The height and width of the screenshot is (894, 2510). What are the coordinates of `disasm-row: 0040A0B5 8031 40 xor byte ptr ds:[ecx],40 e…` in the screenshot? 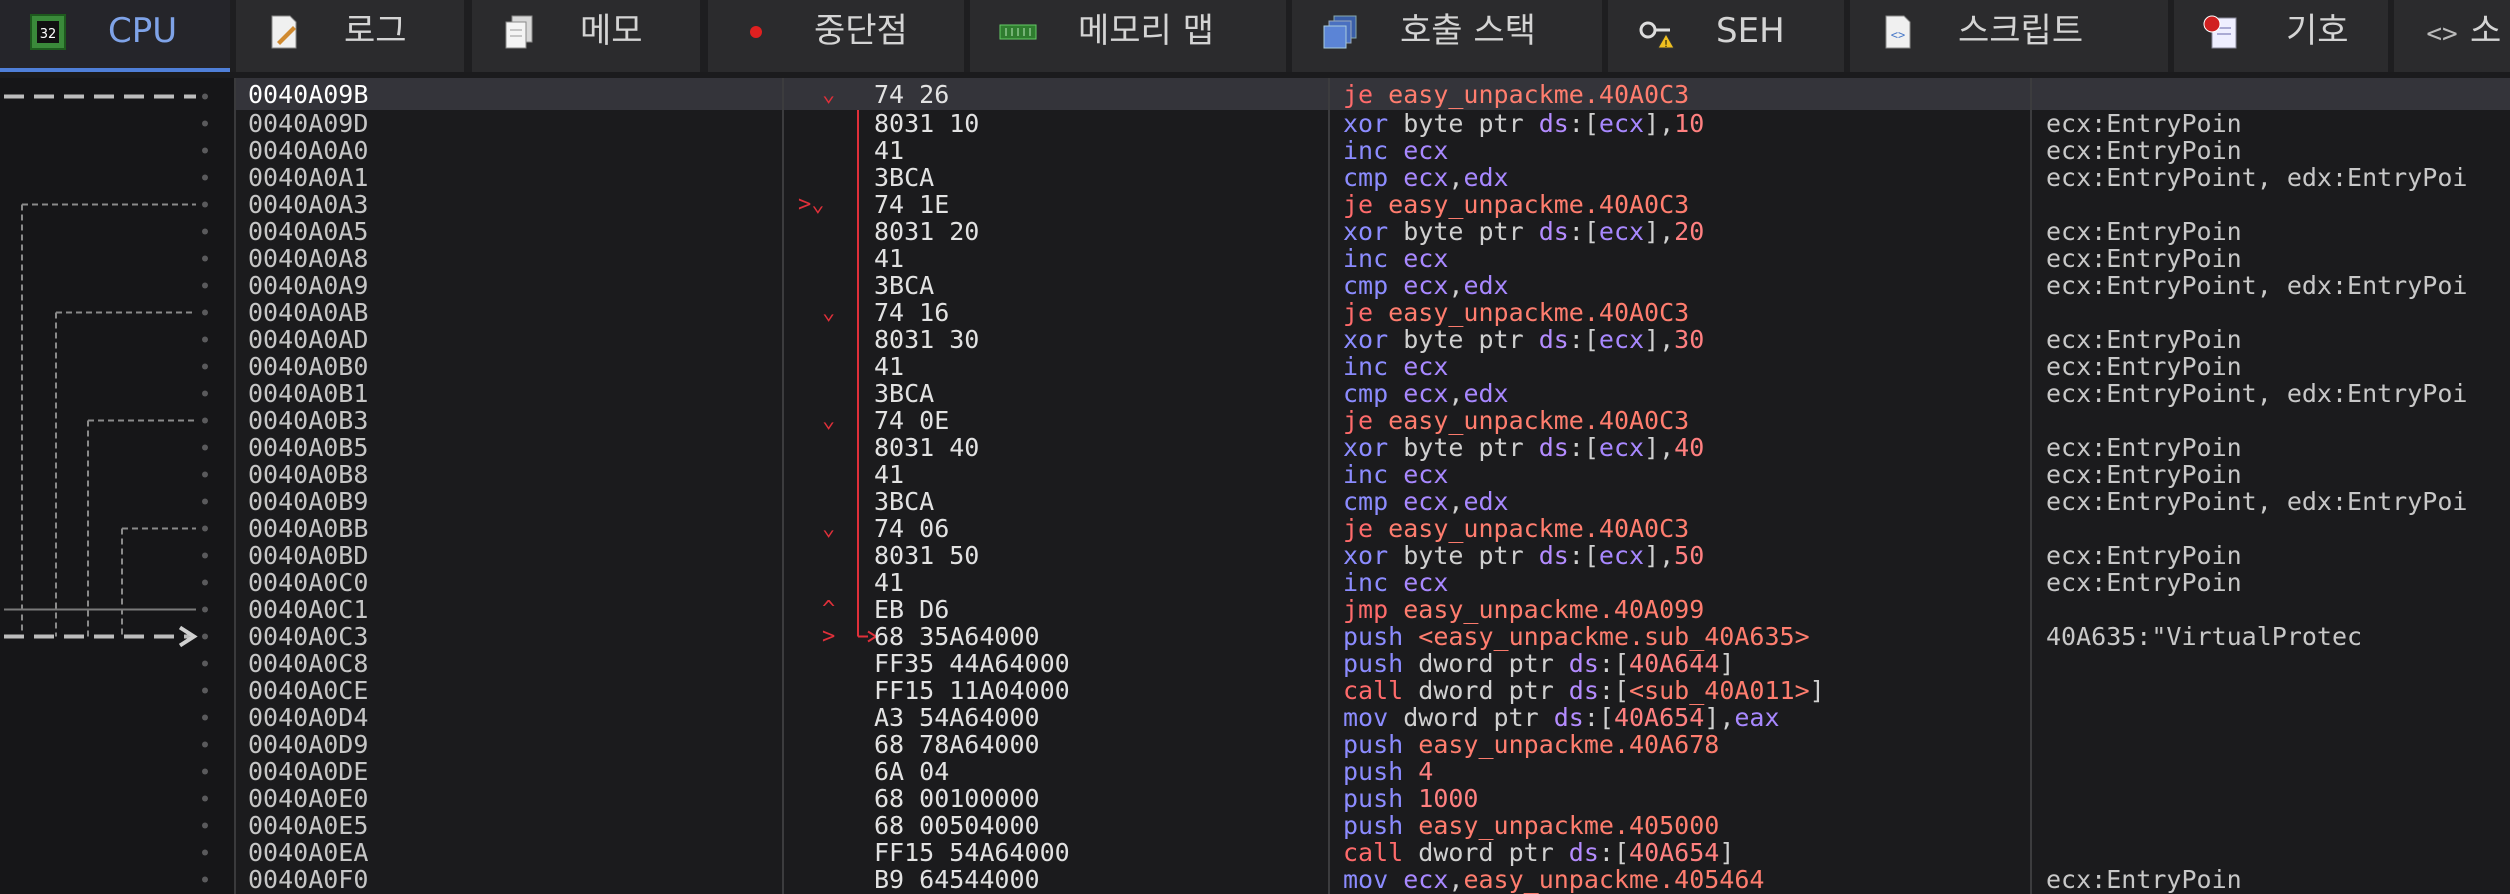 It's located at (1373, 447).